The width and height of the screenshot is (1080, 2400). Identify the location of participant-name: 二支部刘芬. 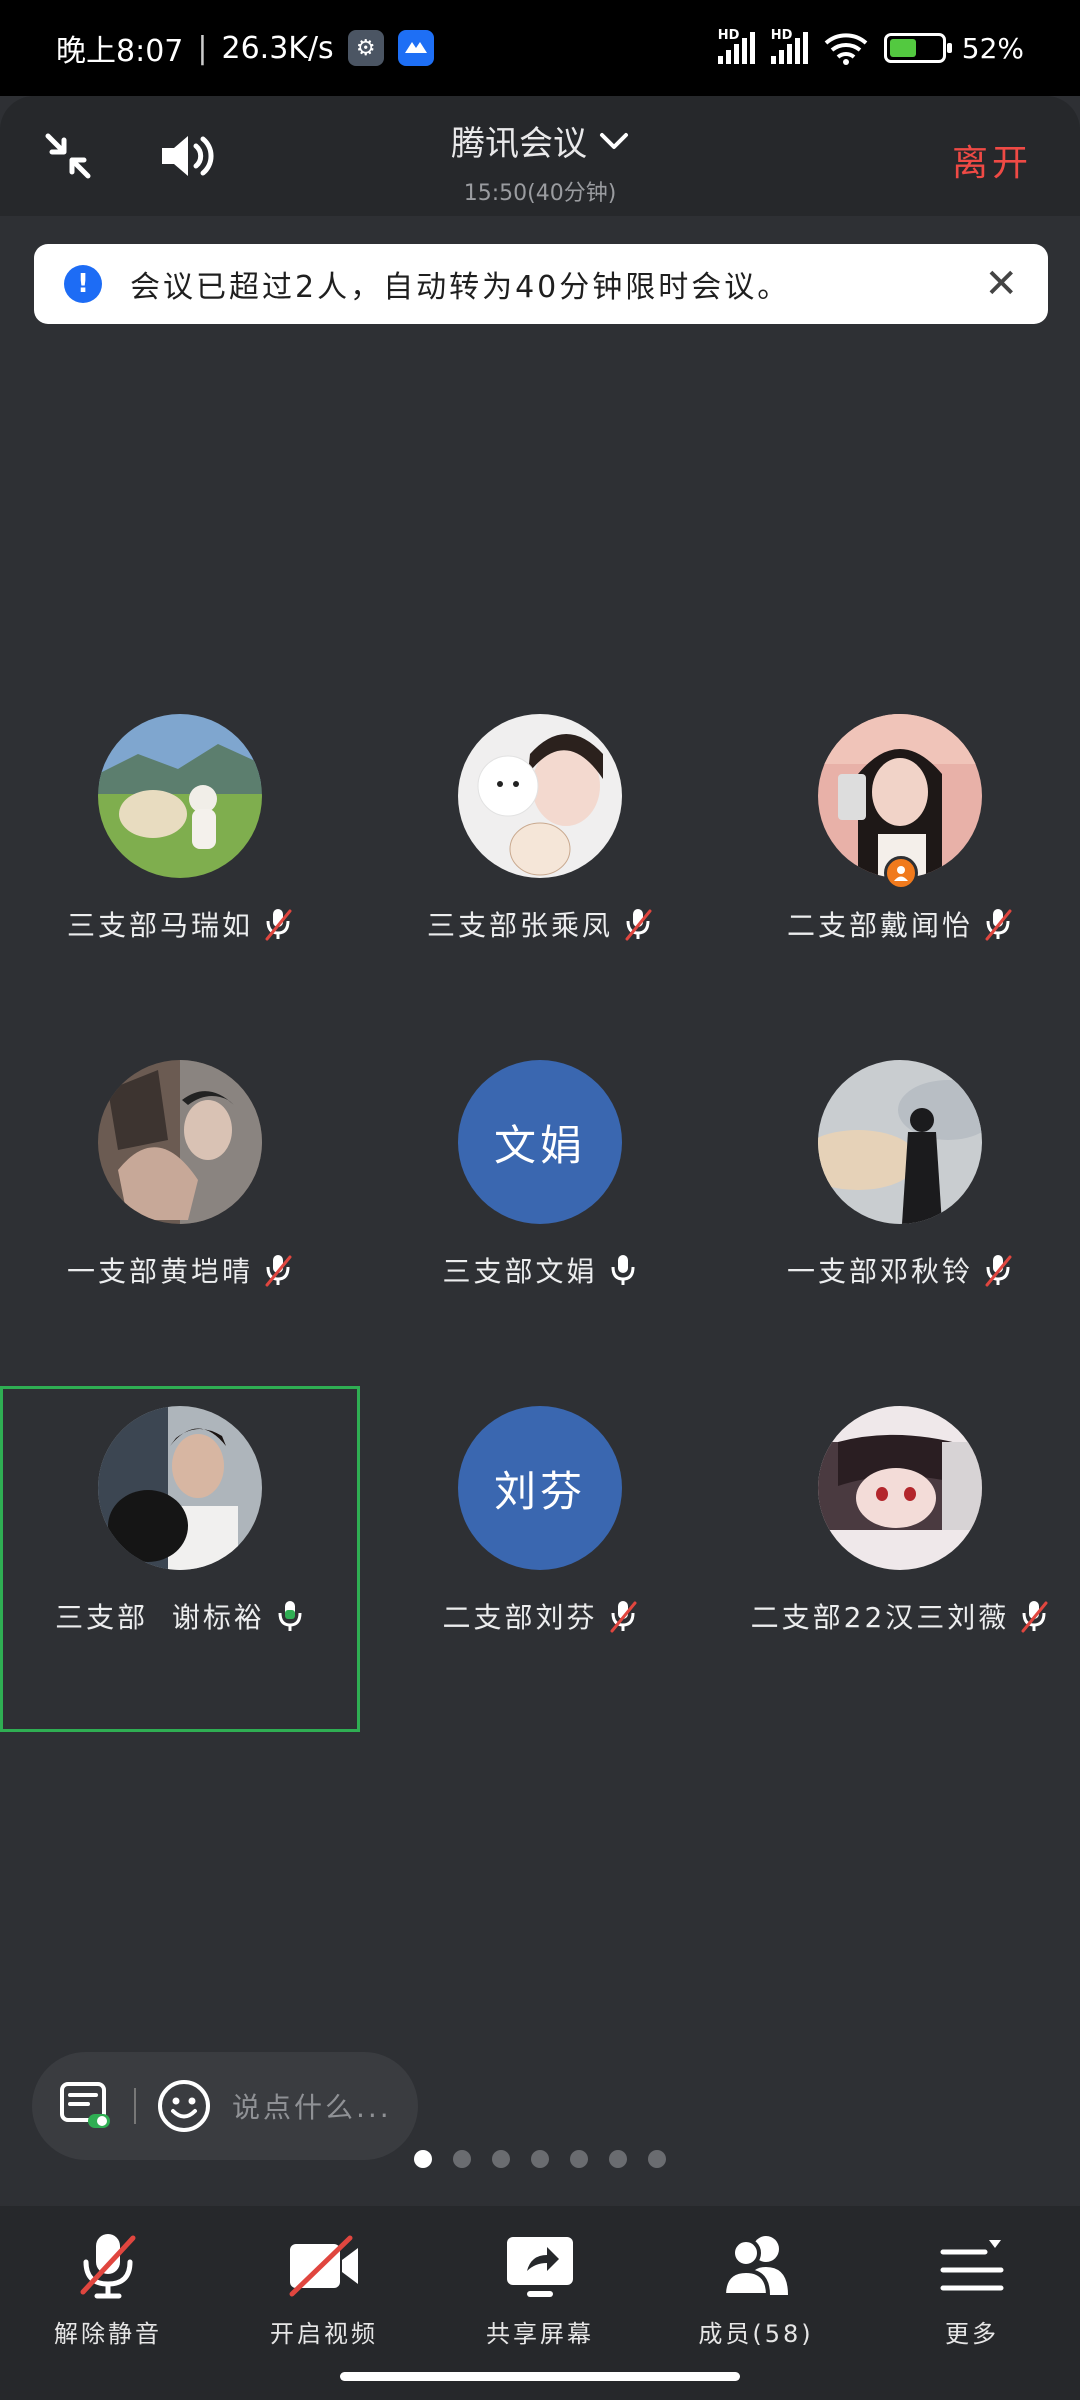
(520, 1617).